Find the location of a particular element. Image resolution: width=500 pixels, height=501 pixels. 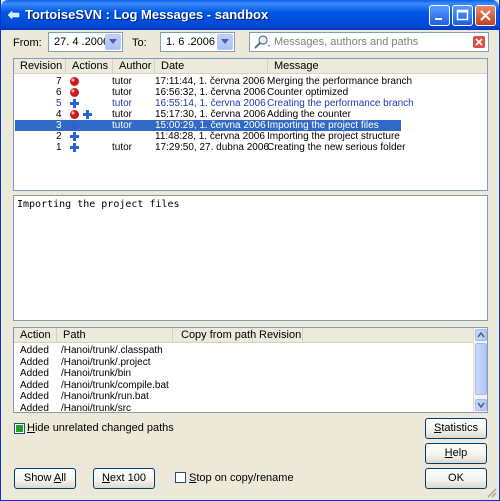

log-row-date: 15:17:30, 1. června 2006 is located at coordinates (210, 114).